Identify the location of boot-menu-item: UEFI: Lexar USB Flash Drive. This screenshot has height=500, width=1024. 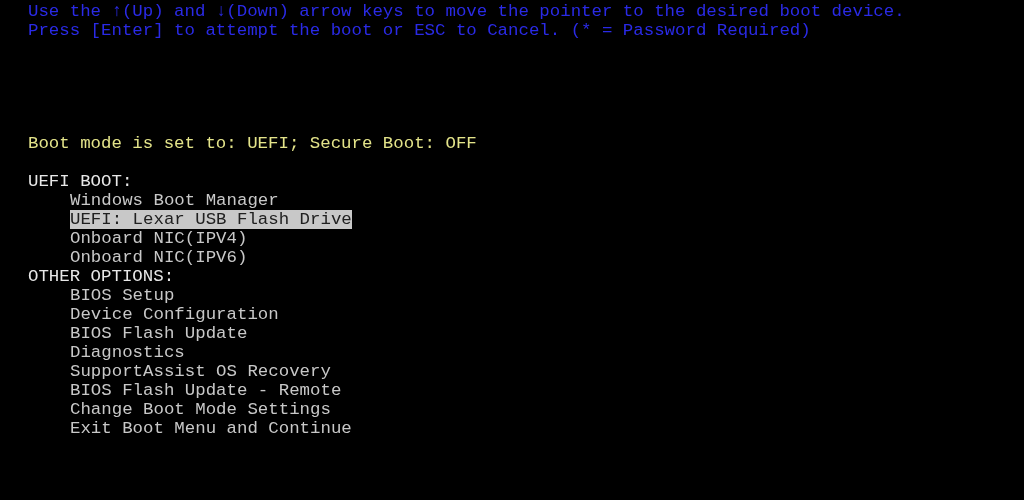
(211, 219).